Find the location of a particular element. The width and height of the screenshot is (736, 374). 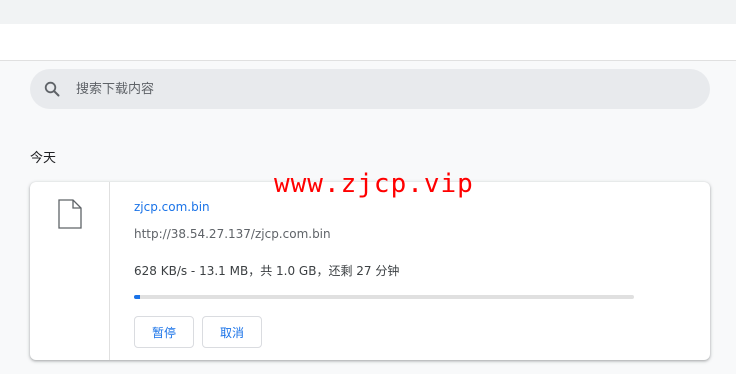

section-title-today: 今天 is located at coordinates (43, 158).